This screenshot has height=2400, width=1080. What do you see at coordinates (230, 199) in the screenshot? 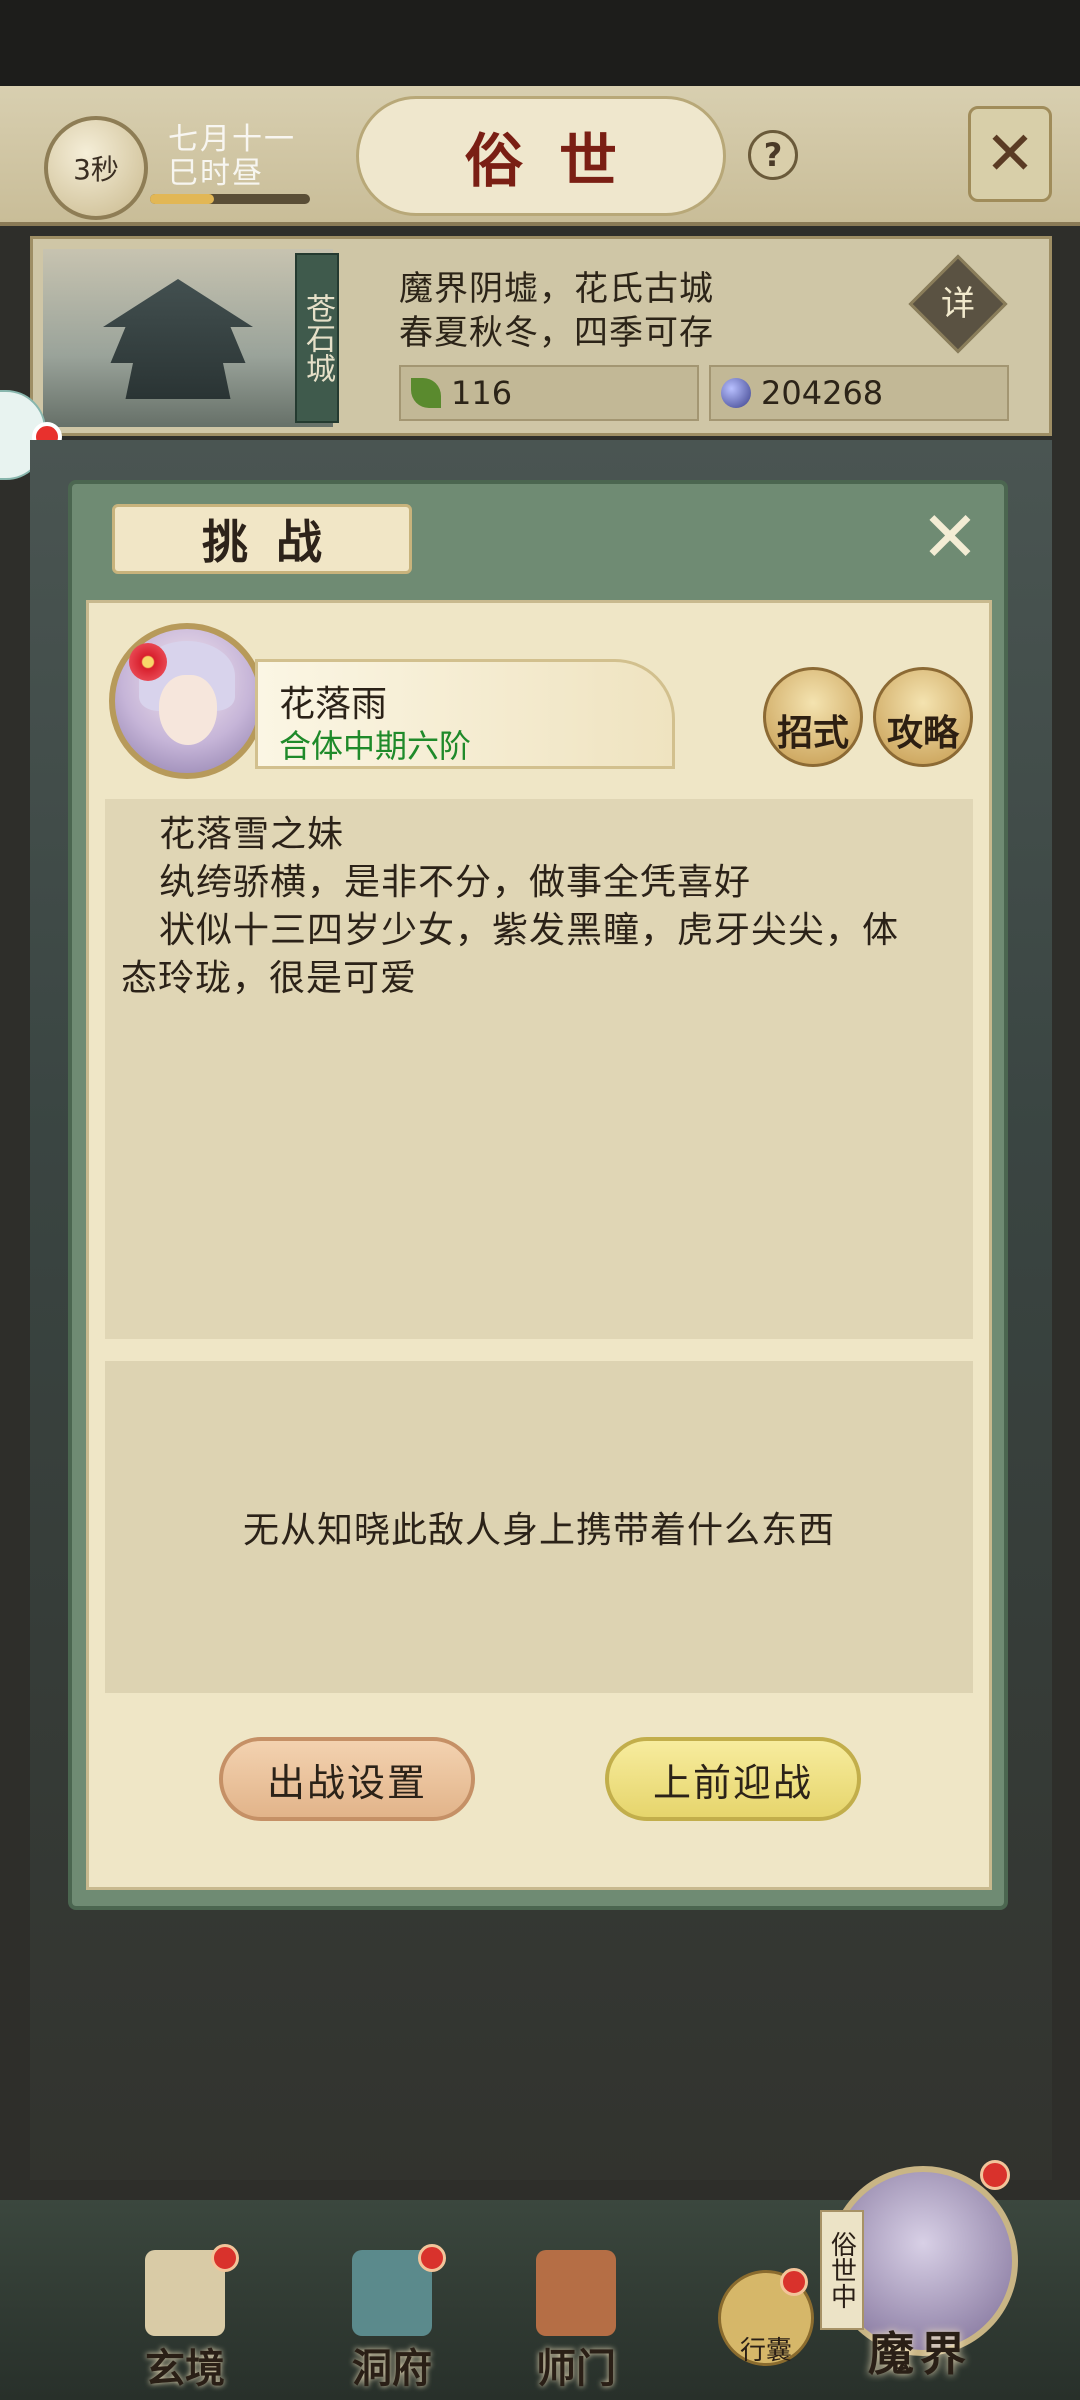
I see `day-progress-bar` at bounding box center [230, 199].